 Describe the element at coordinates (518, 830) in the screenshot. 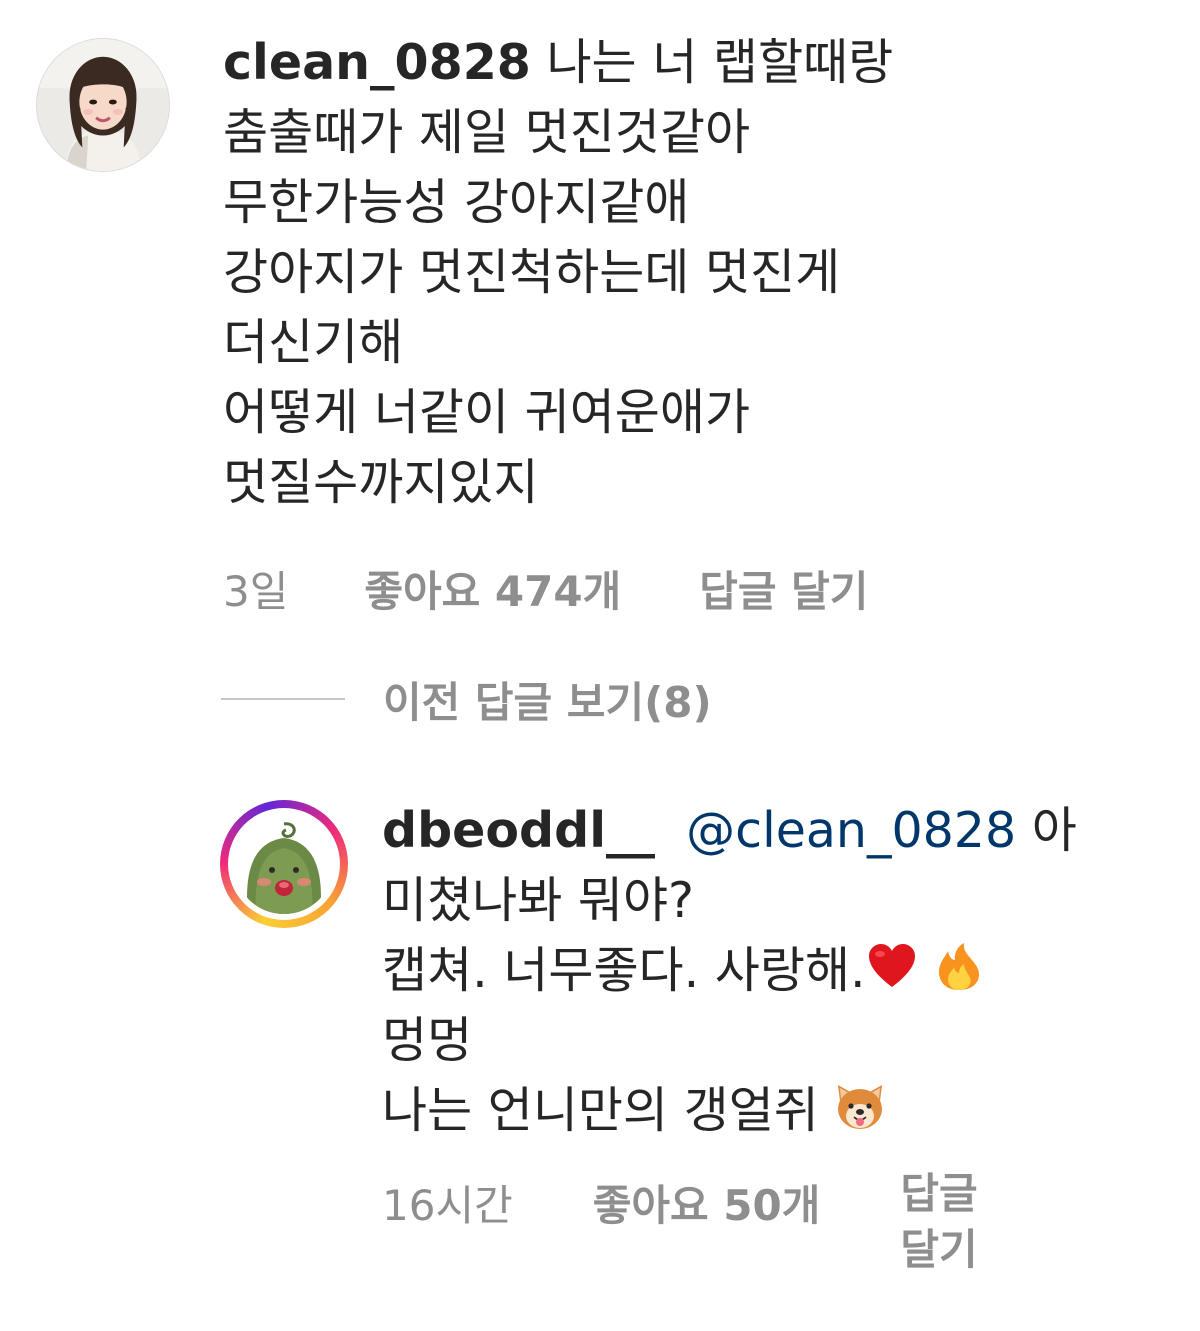

I see `reply-username: dbeoddl__` at that location.